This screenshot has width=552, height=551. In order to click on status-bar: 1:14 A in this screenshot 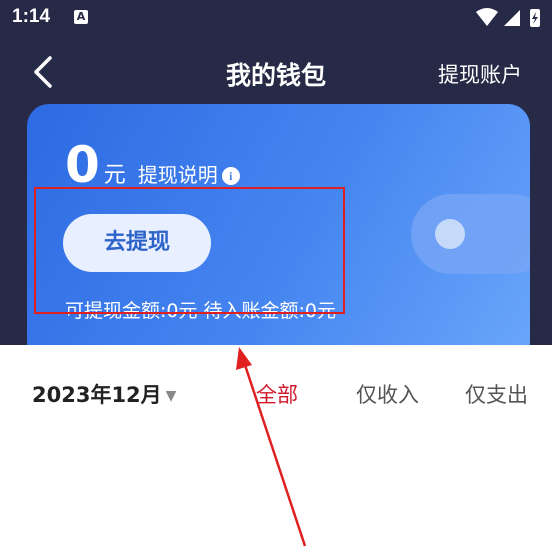, I will do `click(276, 18)`.